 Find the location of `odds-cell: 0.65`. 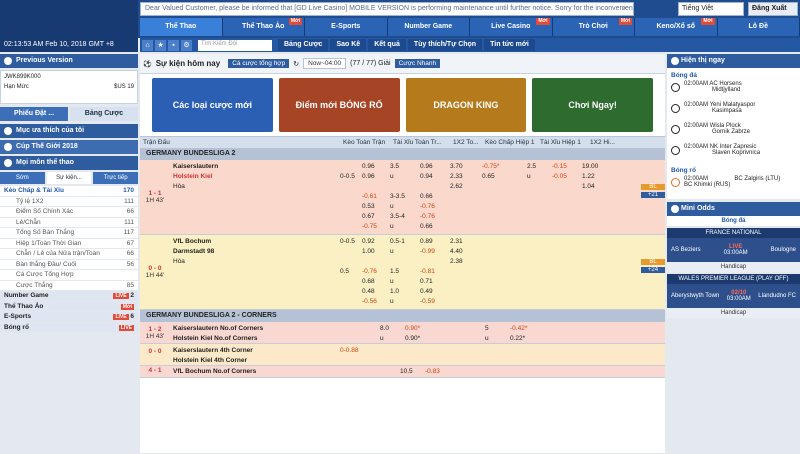

odds-cell: 0.65 is located at coordinates (504, 177).